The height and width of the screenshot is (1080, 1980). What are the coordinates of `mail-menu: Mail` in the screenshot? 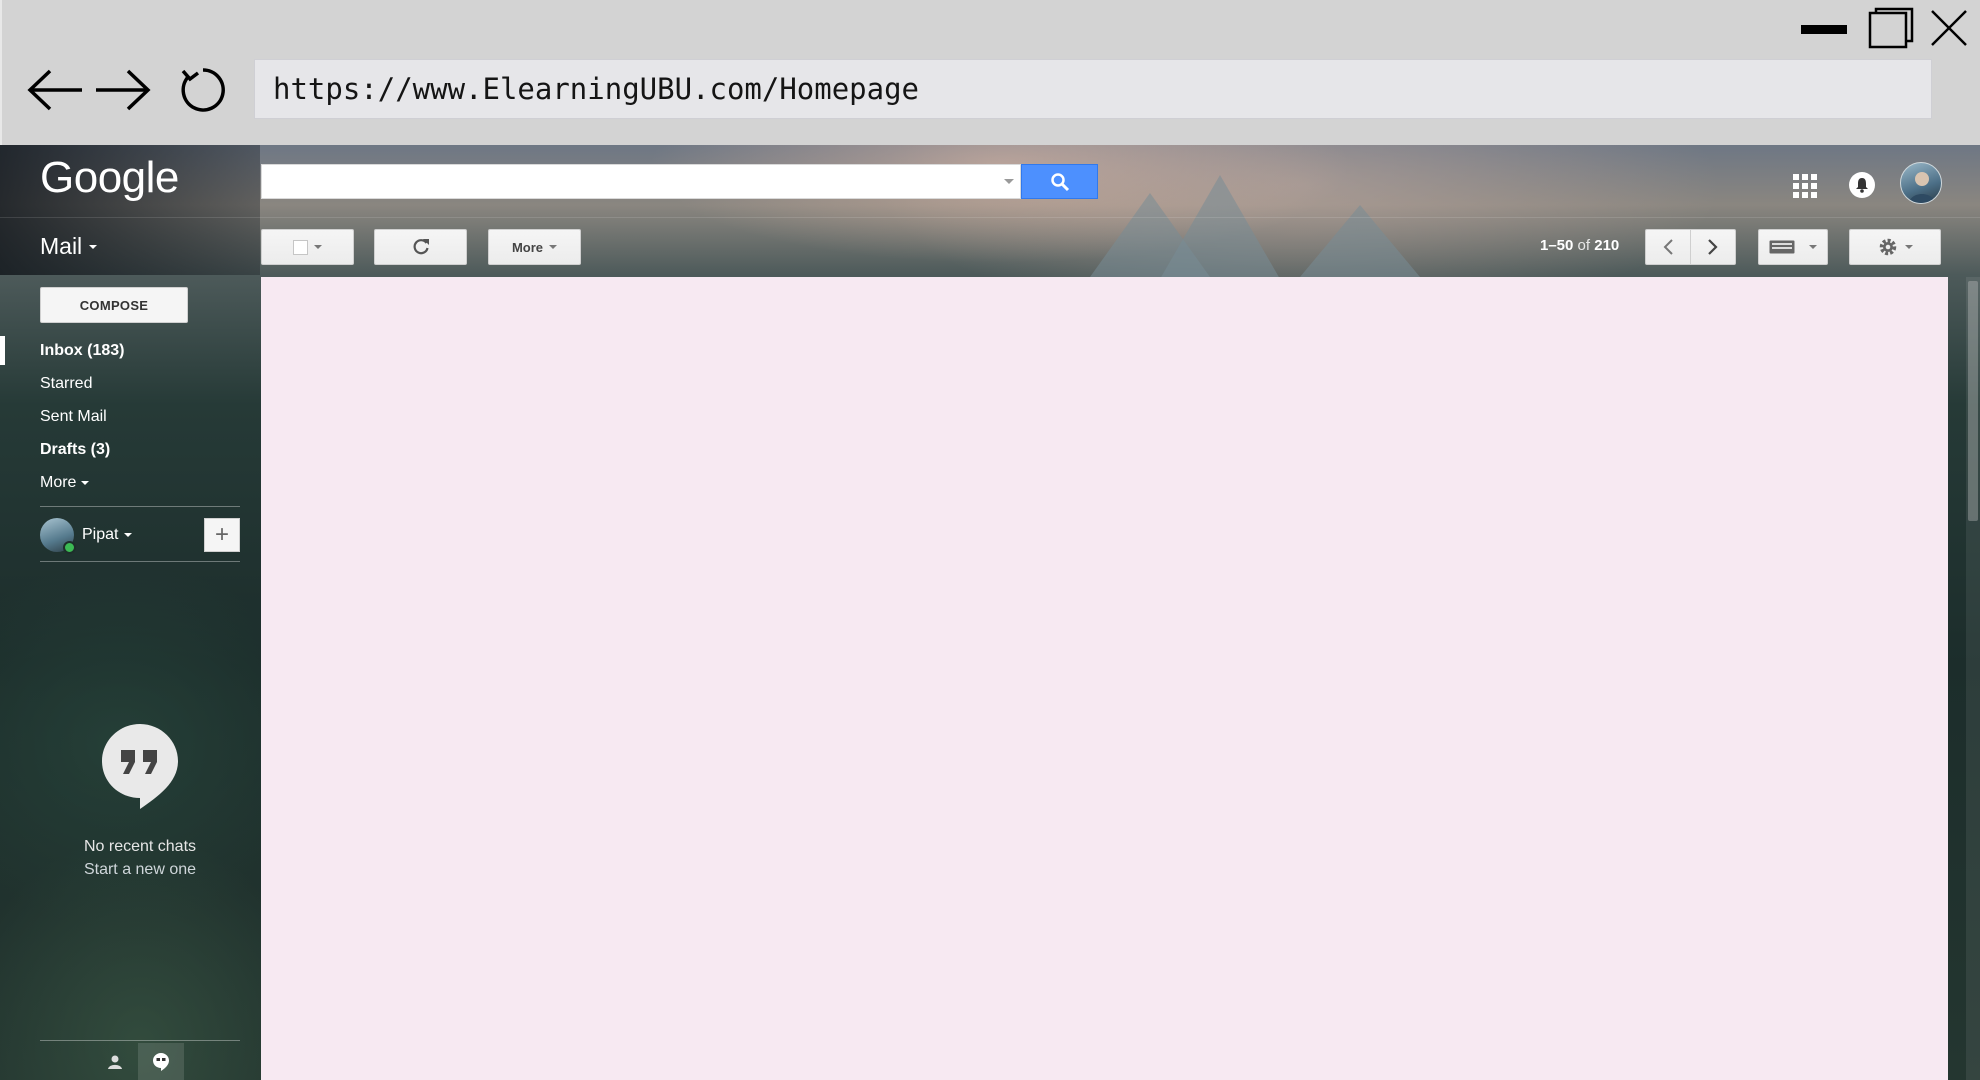 It's located at (69, 246).